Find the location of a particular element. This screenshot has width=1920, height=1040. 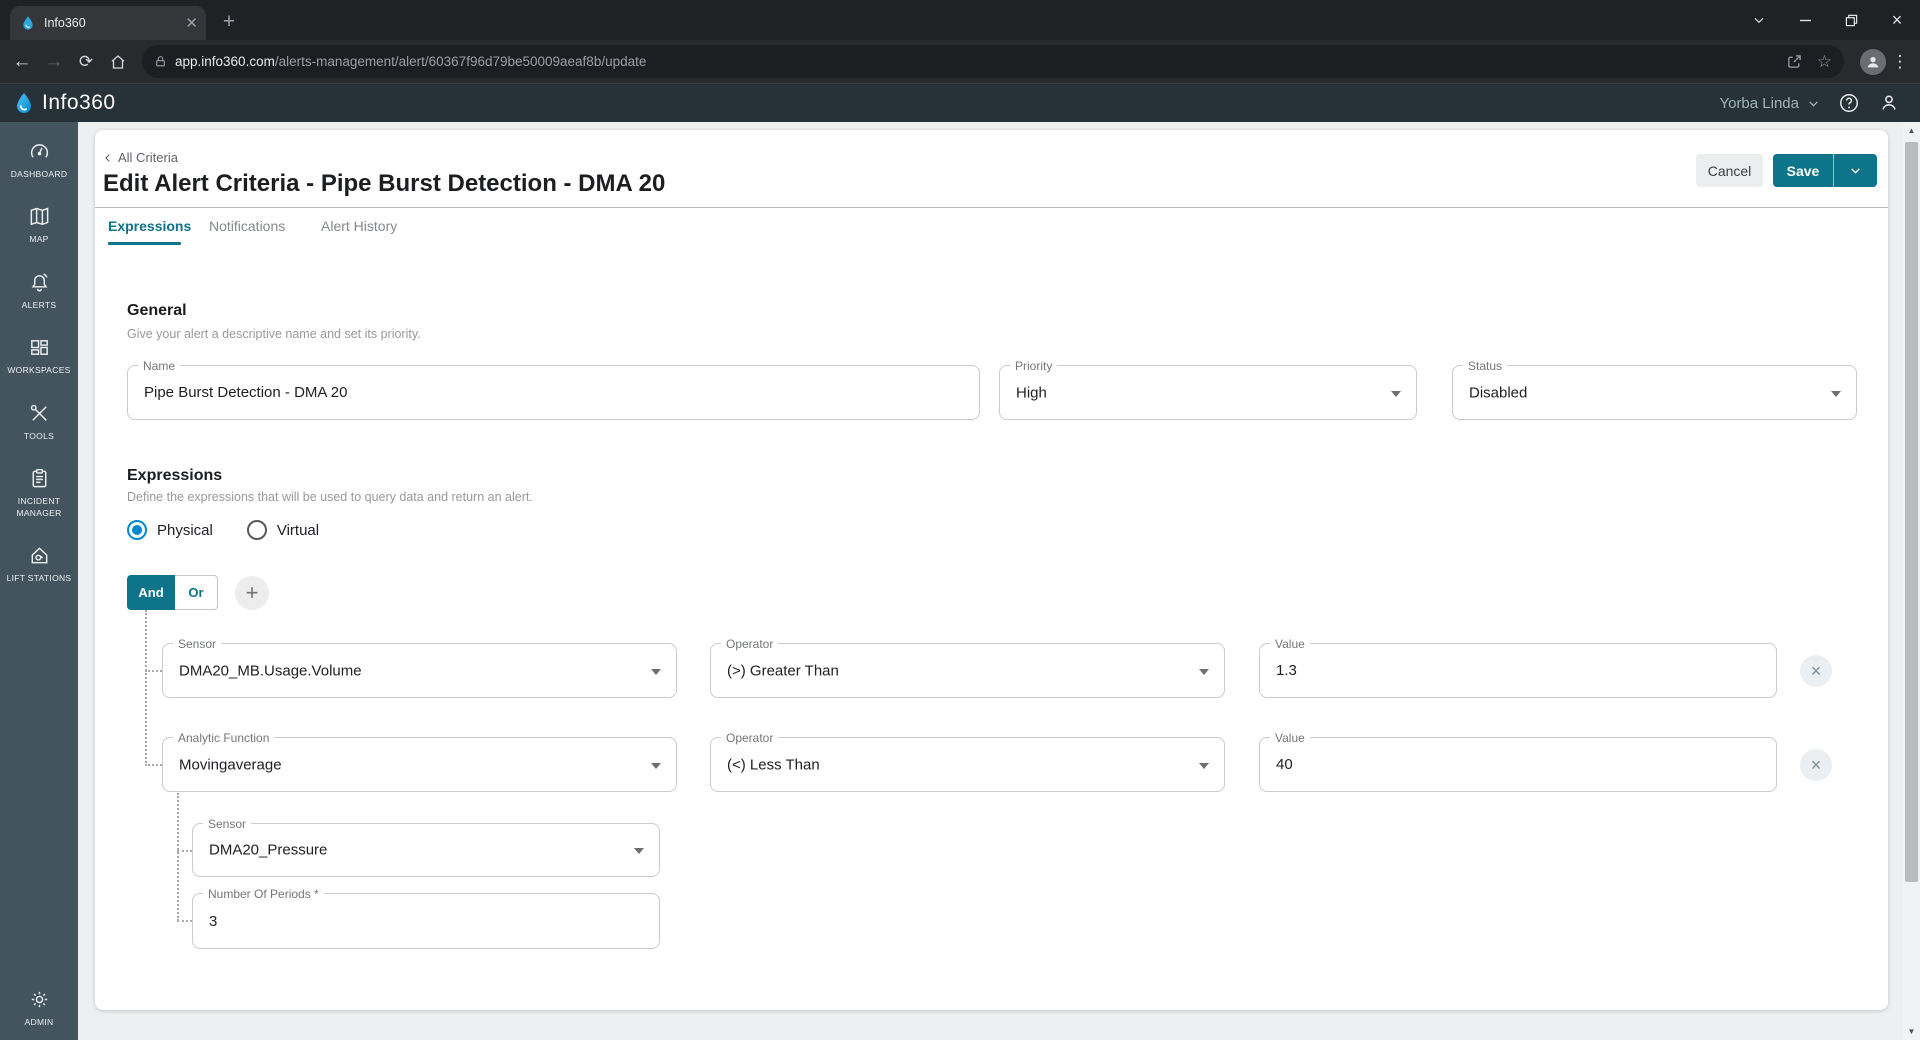

radio-selected-icon is located at coordinates (137, 530).